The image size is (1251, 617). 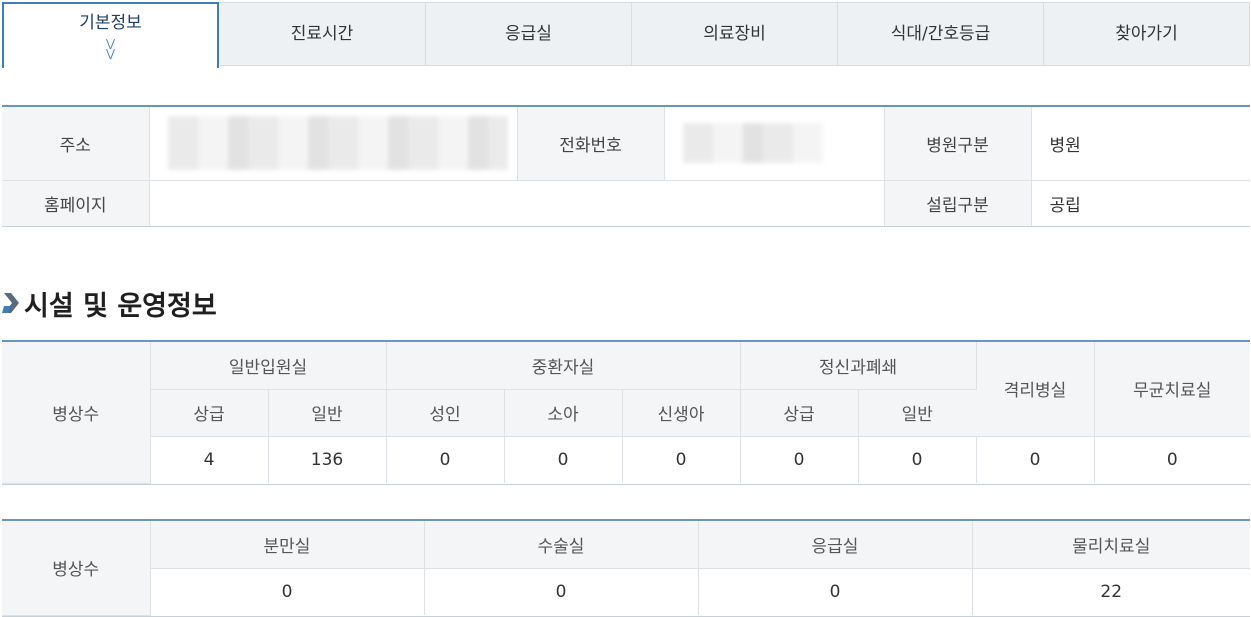 What do you see at coordinates (445, 459) in the screenshot?
I see `icu-adult-value: 0` at bounding box center [445, 459].